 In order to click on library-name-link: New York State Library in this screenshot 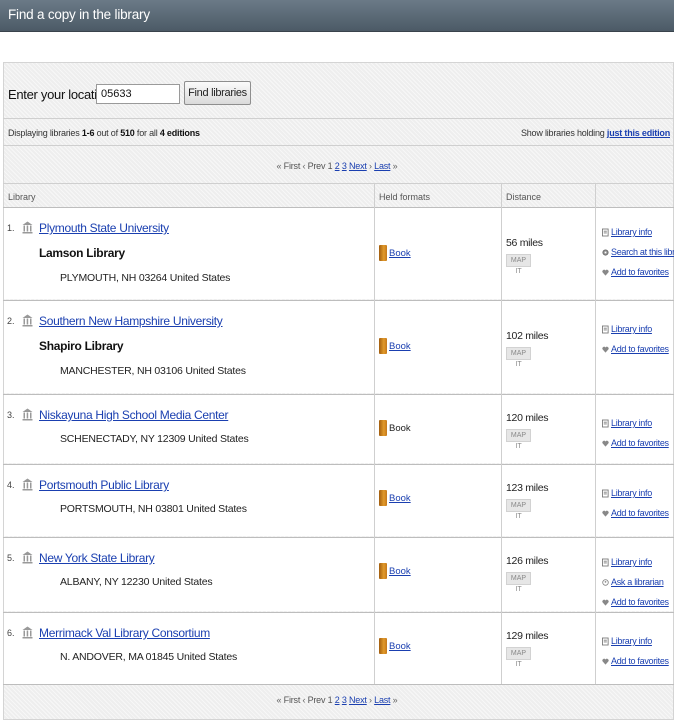, I will do `click(97, 558)`.